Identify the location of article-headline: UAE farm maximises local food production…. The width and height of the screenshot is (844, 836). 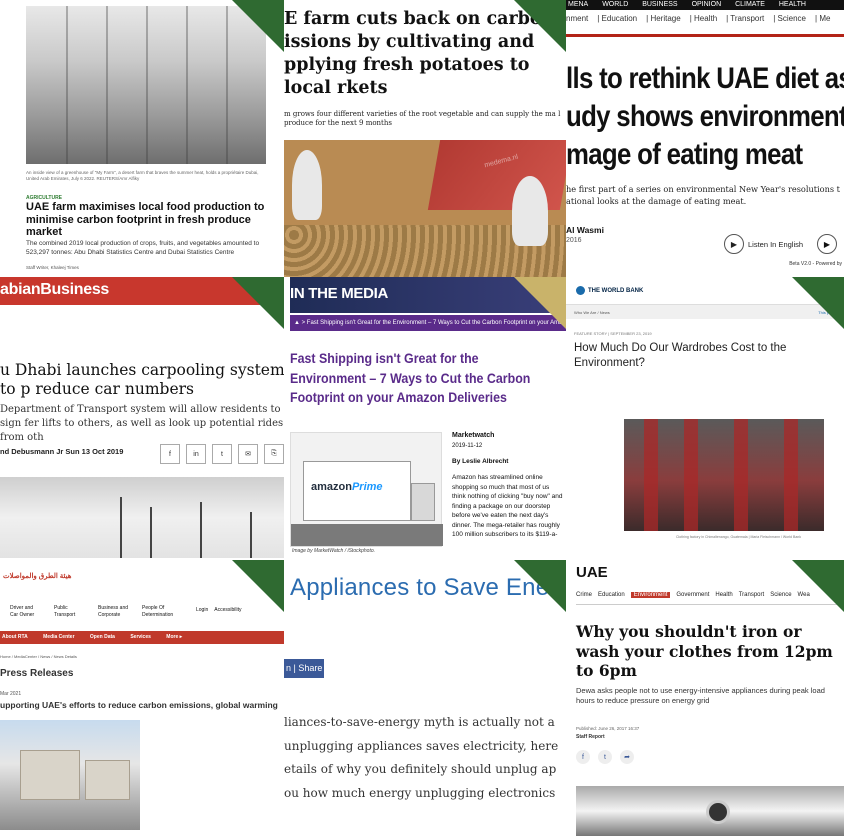
(146, 220).